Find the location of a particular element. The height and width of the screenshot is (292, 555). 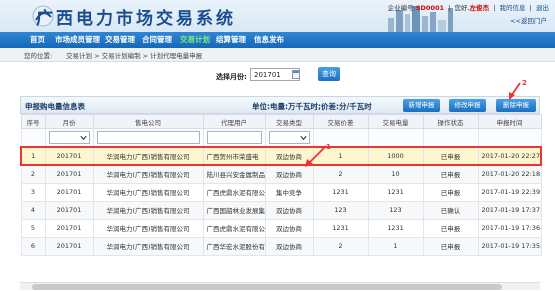

col-header-user: 代理用户 is located at coordinates (234, 121).